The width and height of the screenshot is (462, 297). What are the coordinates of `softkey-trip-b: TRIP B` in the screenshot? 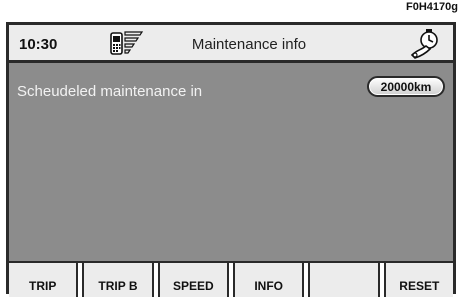 It's located at (118, 280).